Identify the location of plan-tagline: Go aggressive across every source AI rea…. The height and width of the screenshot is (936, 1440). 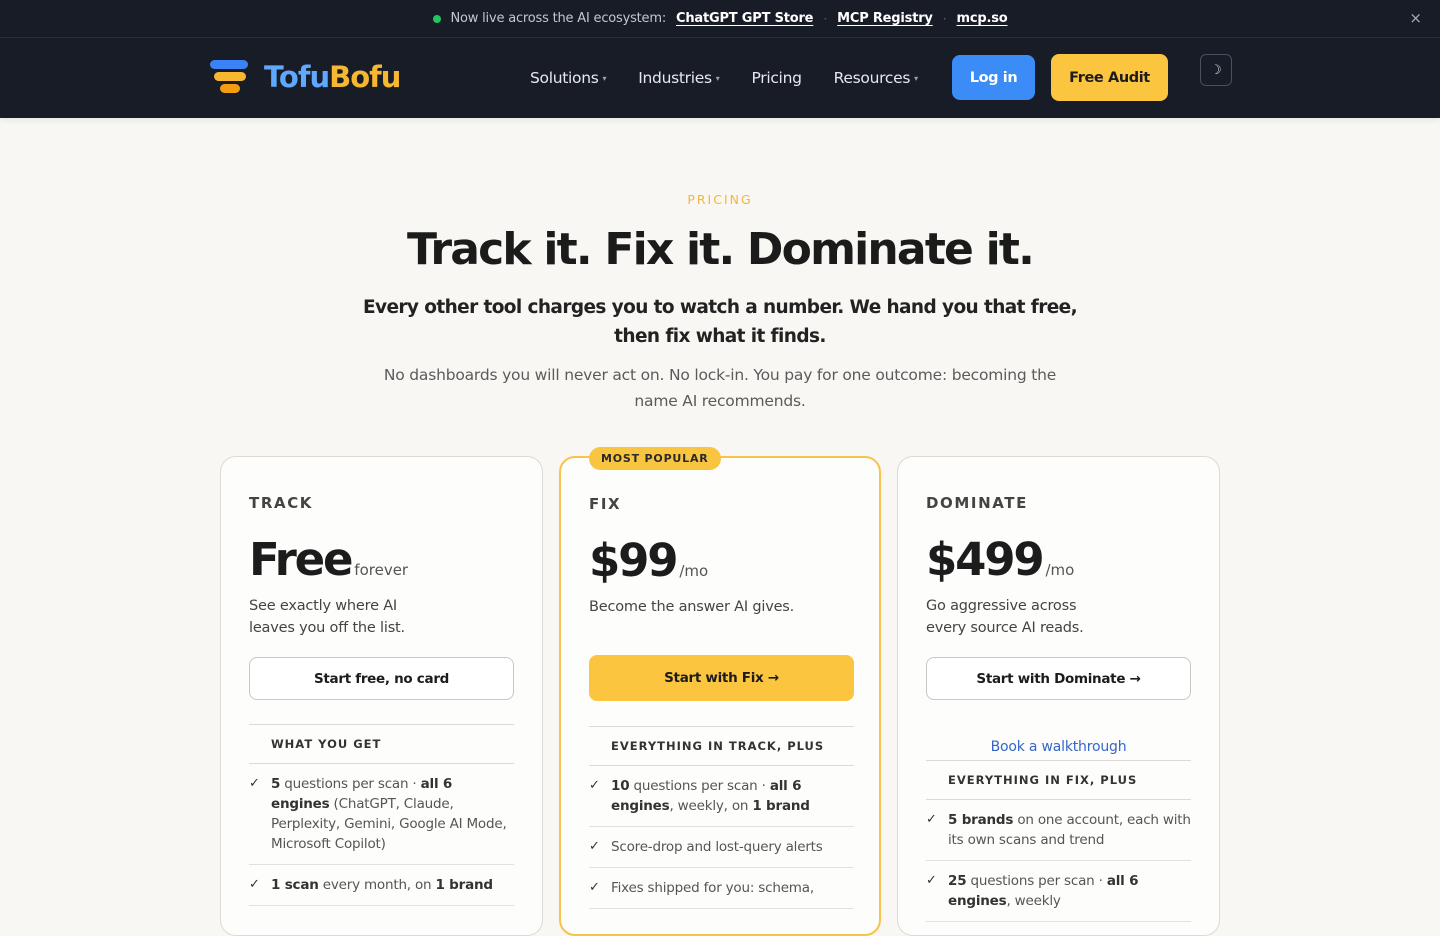
(1005, 617).